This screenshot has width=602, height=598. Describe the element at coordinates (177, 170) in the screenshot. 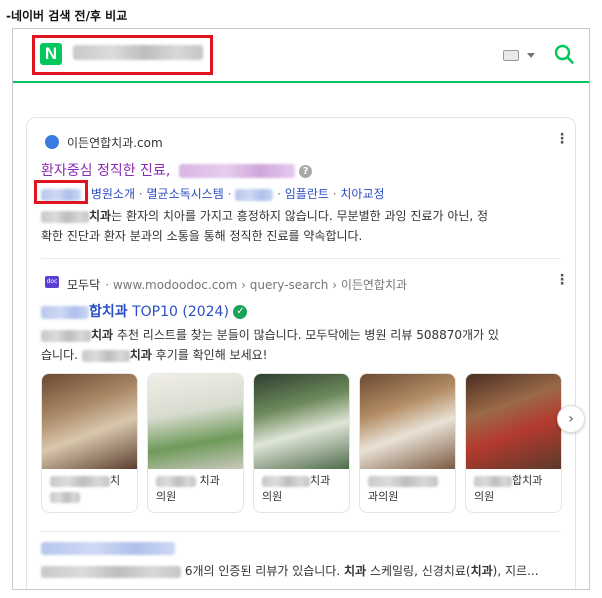

I see `result1-title: 환자중심 정직한 진료, ?` at that location.